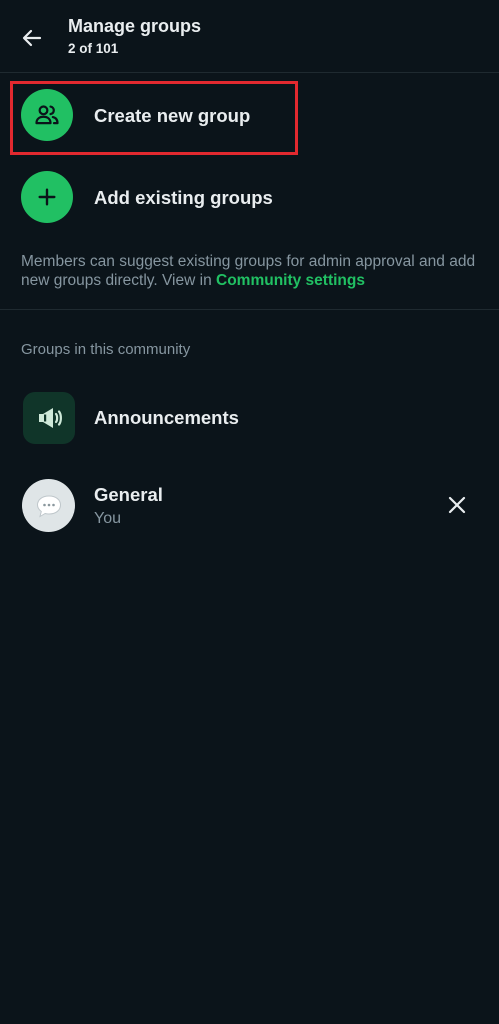 Image resolution: width=499 pixels, height=1024 pixels. I want to click on chat-bubble-icon, so click(48, 506).